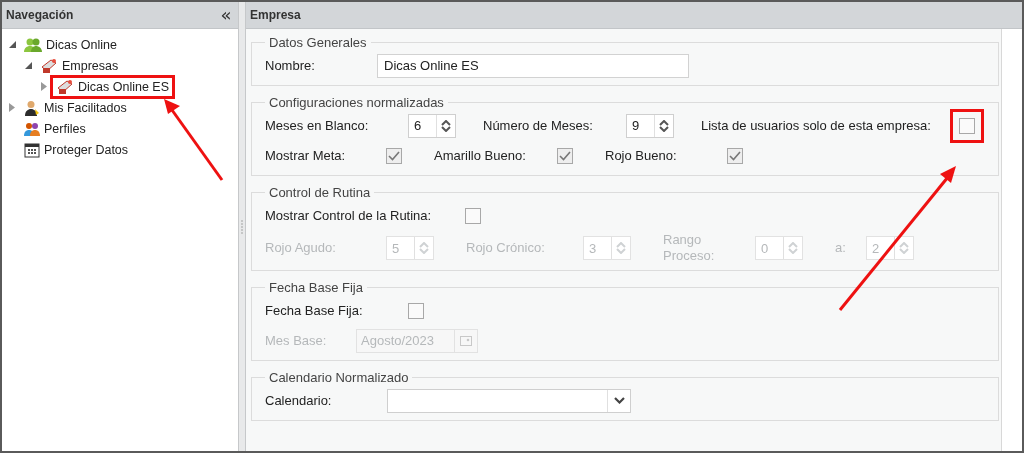  I want to click on field-label: Mostrar Control de la Rutina:, so click(349, 215).